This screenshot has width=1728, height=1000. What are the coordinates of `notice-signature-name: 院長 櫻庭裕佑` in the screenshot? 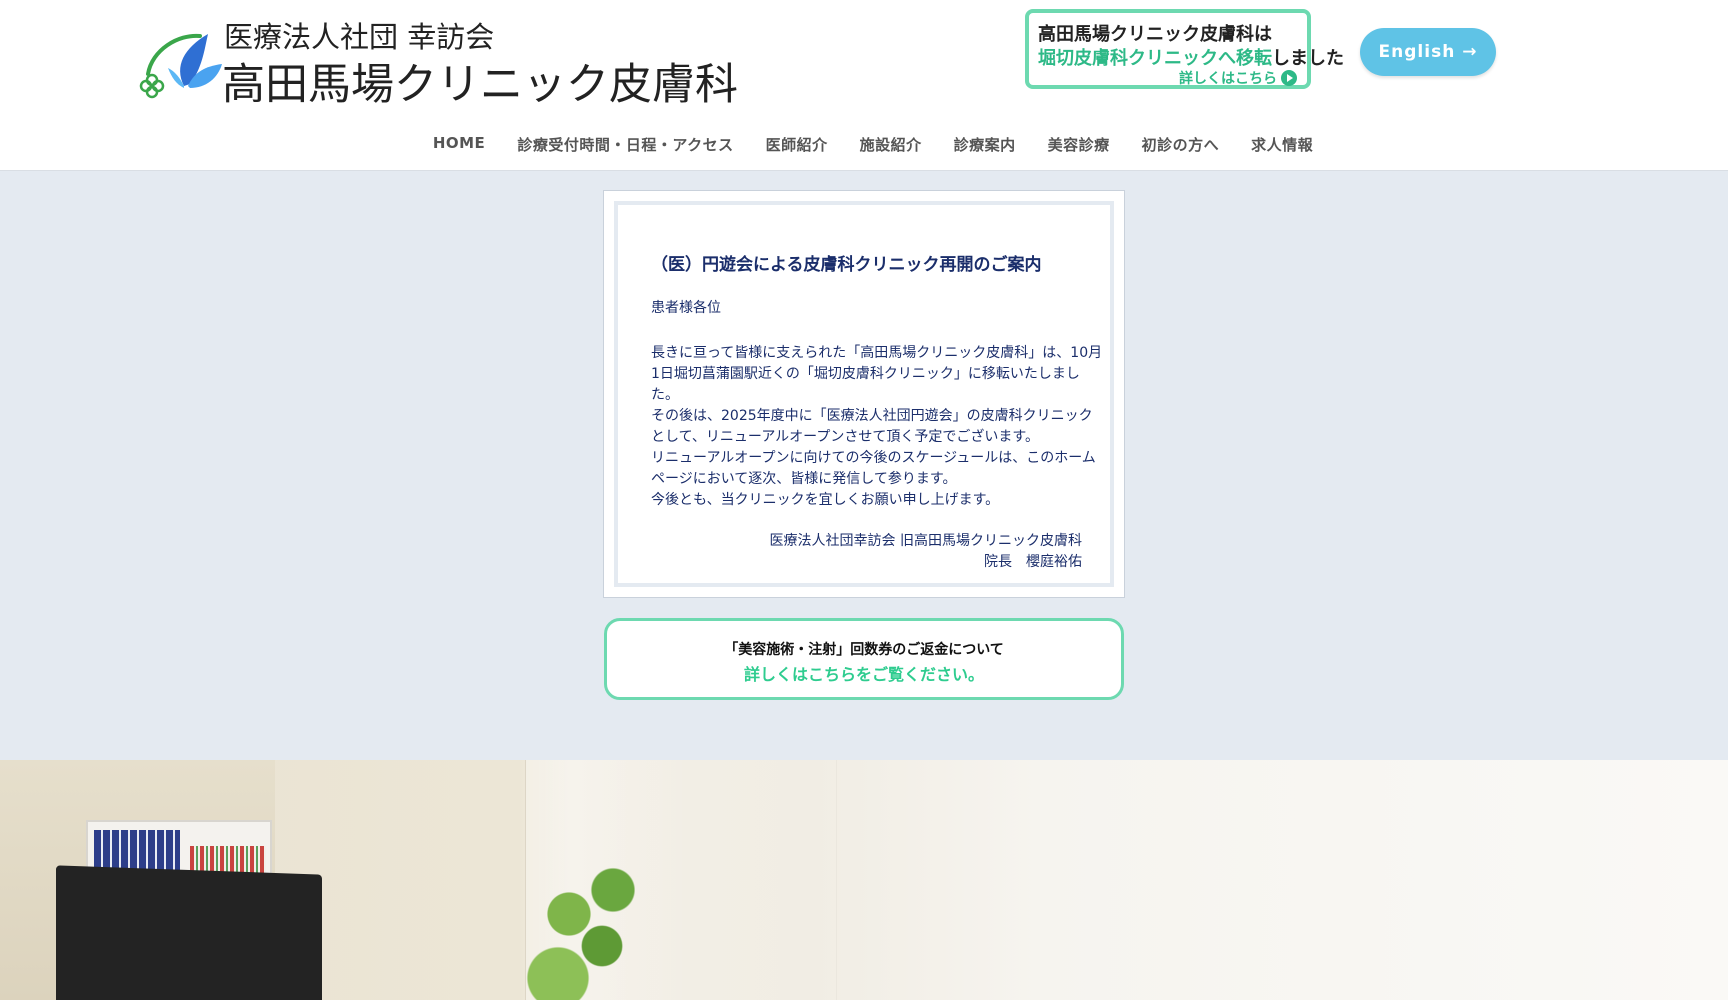 It's located at (1033, 562).